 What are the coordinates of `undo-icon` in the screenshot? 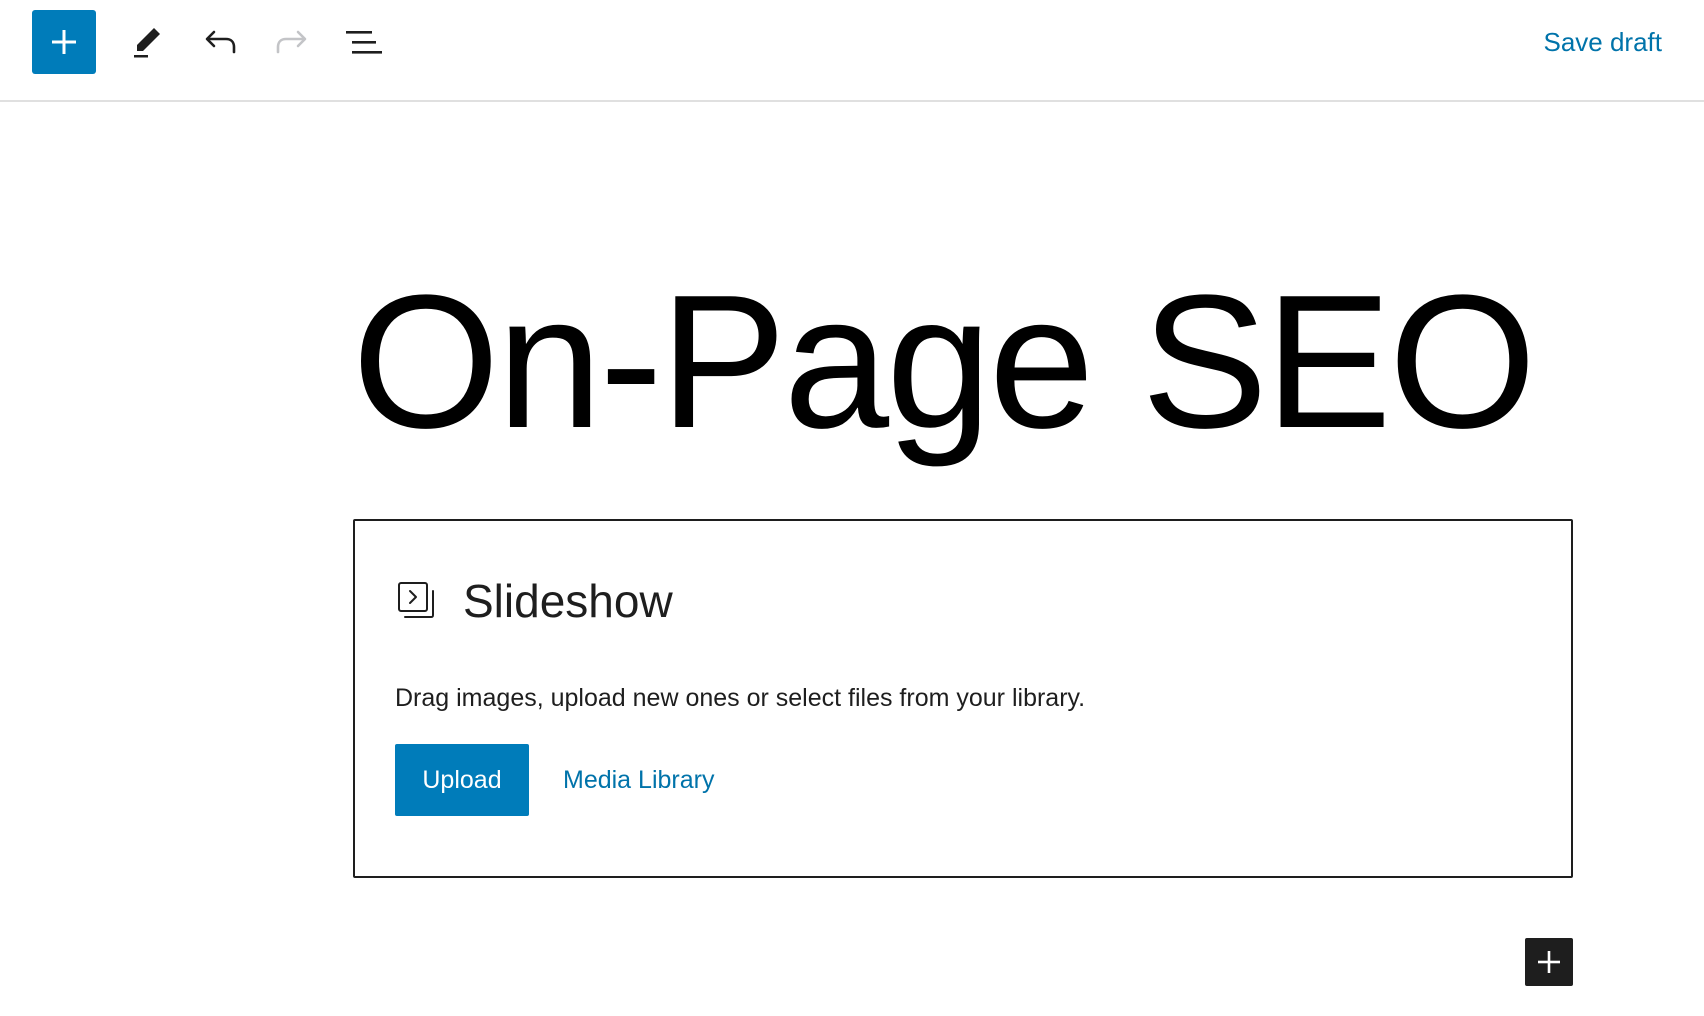 It's located at (220, 42).